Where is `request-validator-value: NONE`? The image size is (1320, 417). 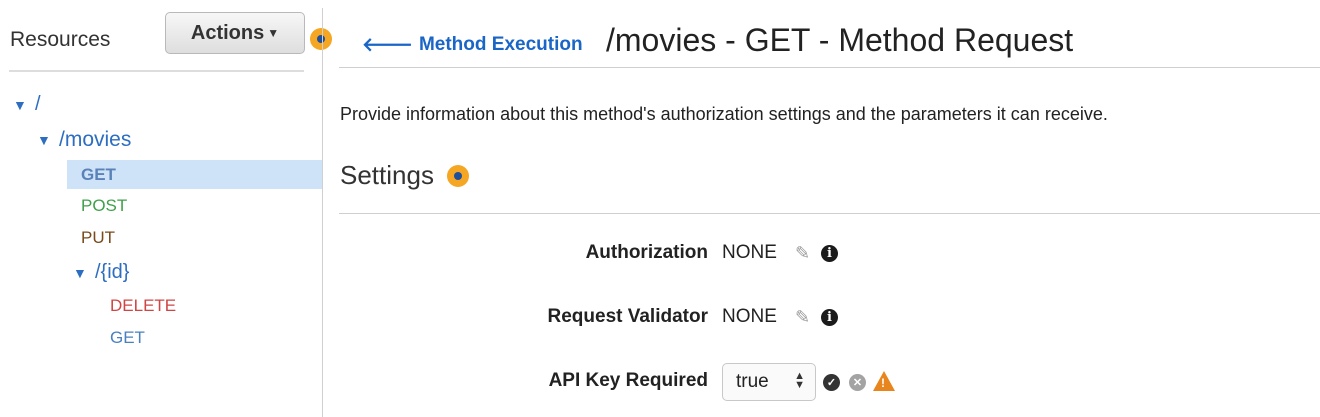
request-validator-value: NONE is located at coordinates (749, 316).